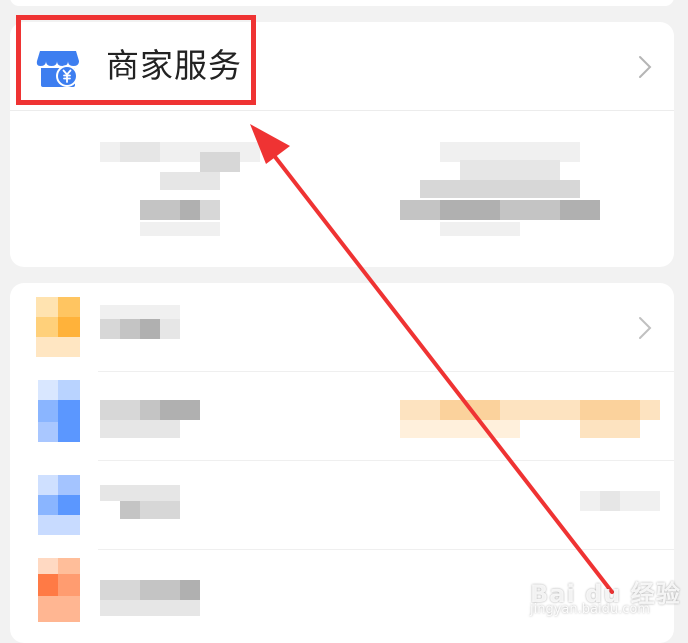 The width and height of the screenshot is (688, 643). I want to click on header-divider, so click(342, 110).